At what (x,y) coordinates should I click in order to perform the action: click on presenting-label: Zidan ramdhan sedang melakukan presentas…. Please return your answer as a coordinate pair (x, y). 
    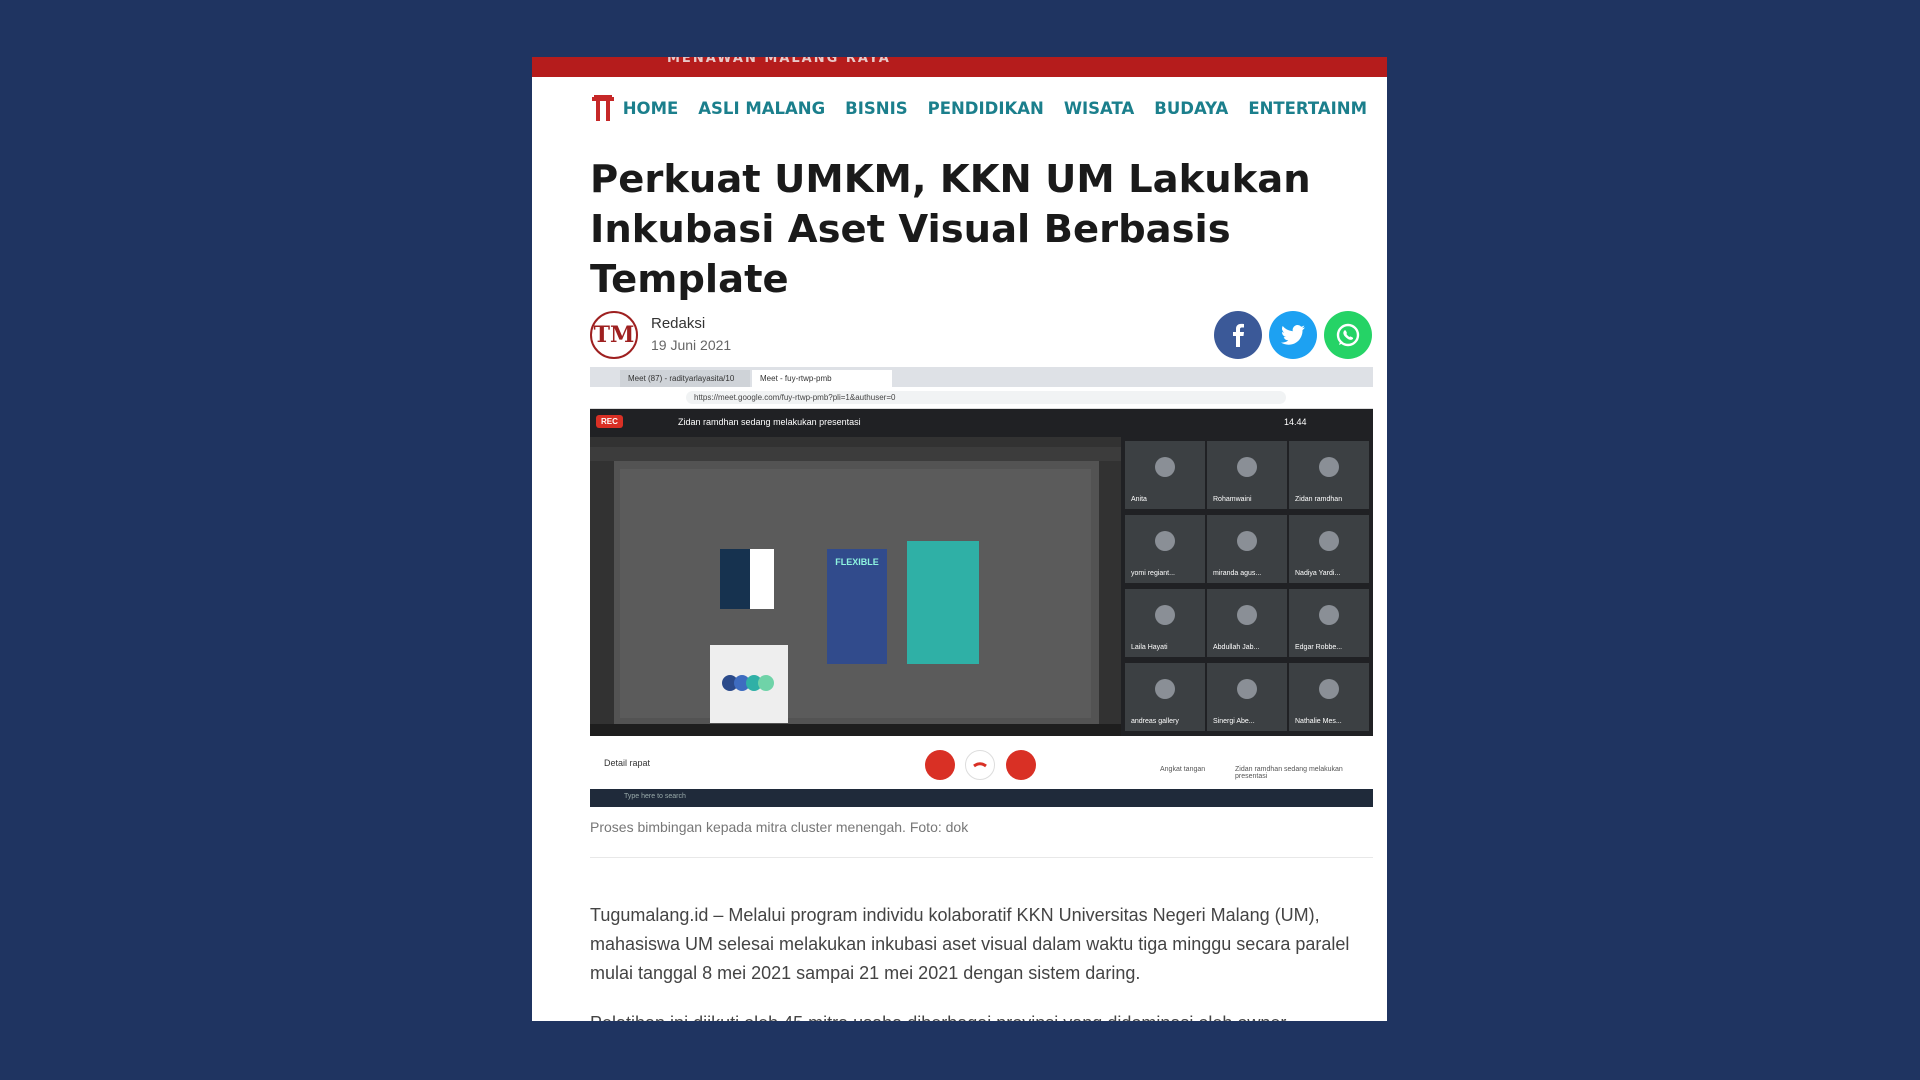
    Looking at the image, I should click on (1289, 773).